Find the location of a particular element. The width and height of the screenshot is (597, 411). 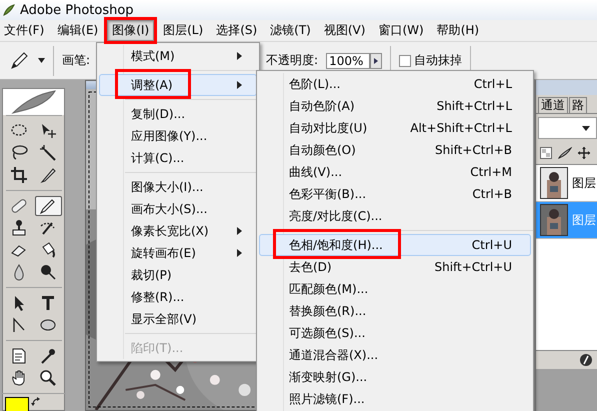

menu-item: 像素长宽比(X) is located at coordinates (178, 231).